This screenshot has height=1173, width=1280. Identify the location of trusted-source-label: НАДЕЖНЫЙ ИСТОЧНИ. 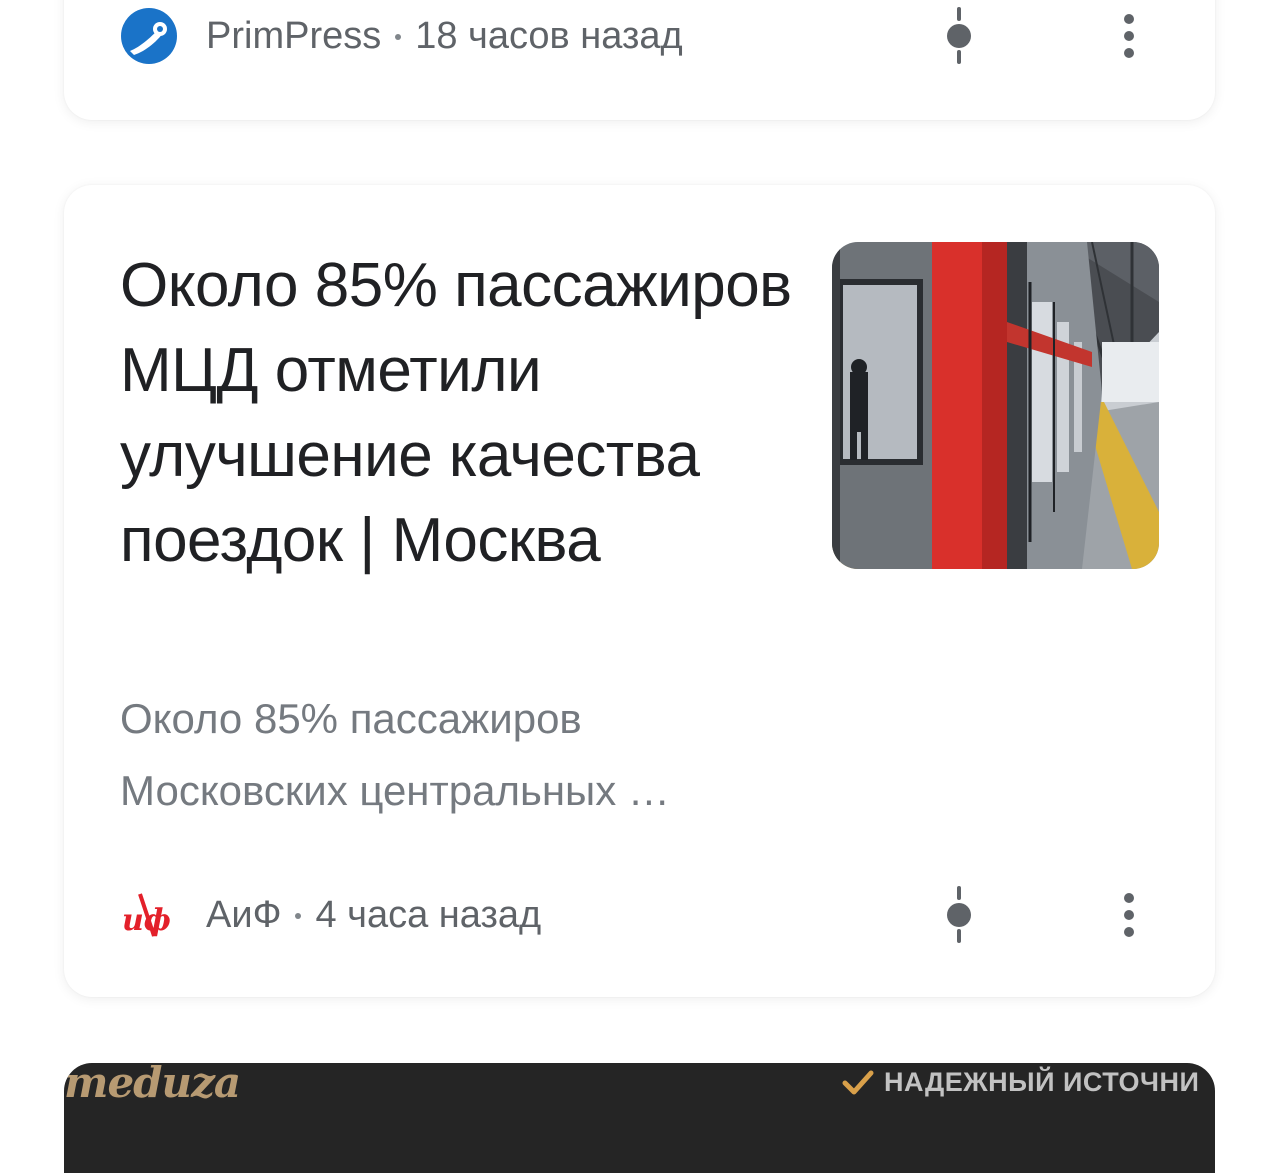
(1042, 1082).